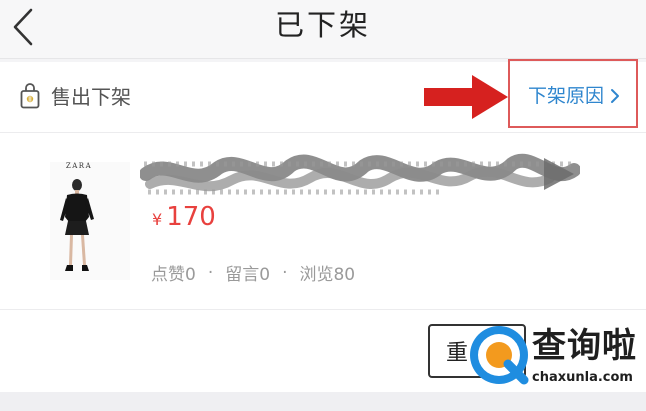  What do you see at coordinates (248, 275) in the screenshot?
I see `comments-count: 留言0` at bounding box center [248, 275].